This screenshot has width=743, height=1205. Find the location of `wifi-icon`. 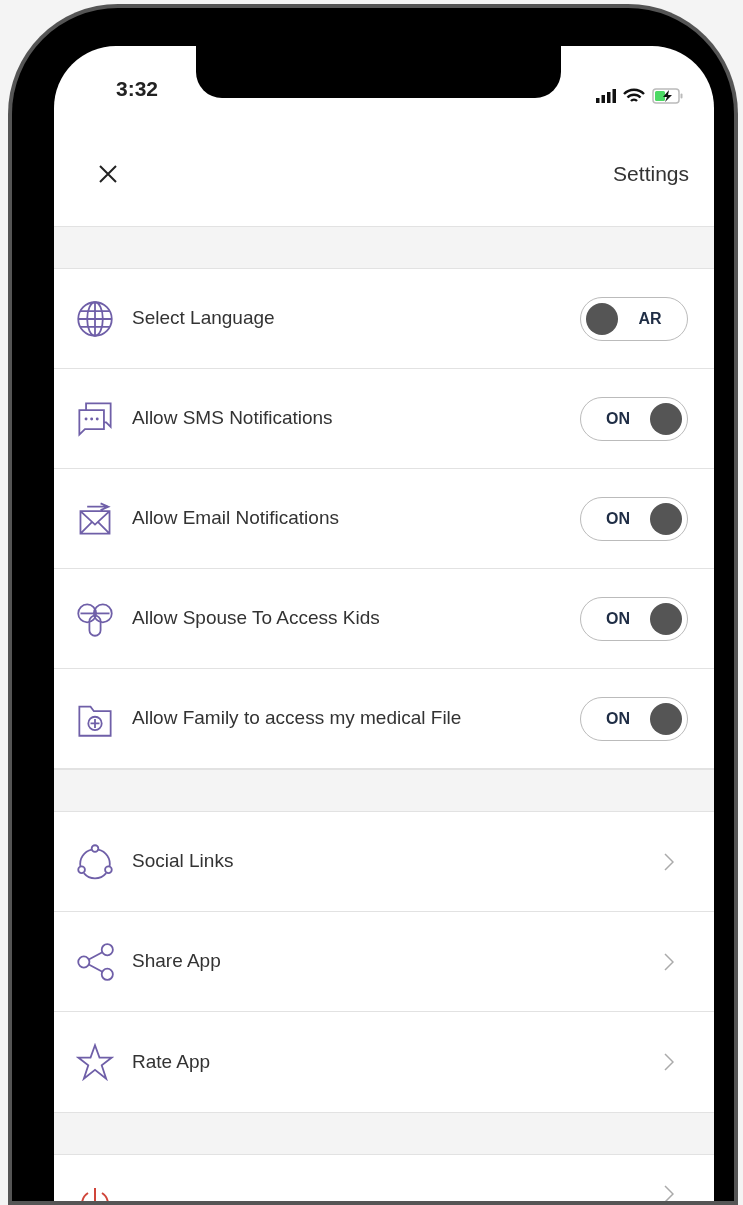

wifi-icon is located at coordinates (634, 96).